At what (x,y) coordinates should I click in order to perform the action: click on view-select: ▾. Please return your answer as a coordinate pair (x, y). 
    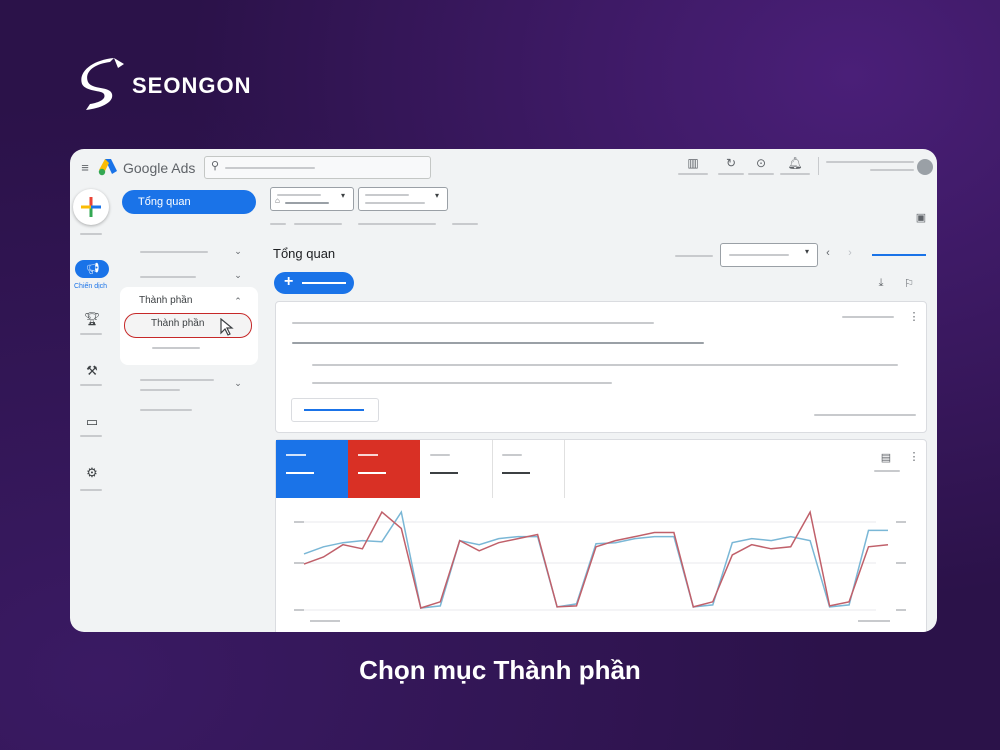
    Looking at the image, I should click on (403, 199).